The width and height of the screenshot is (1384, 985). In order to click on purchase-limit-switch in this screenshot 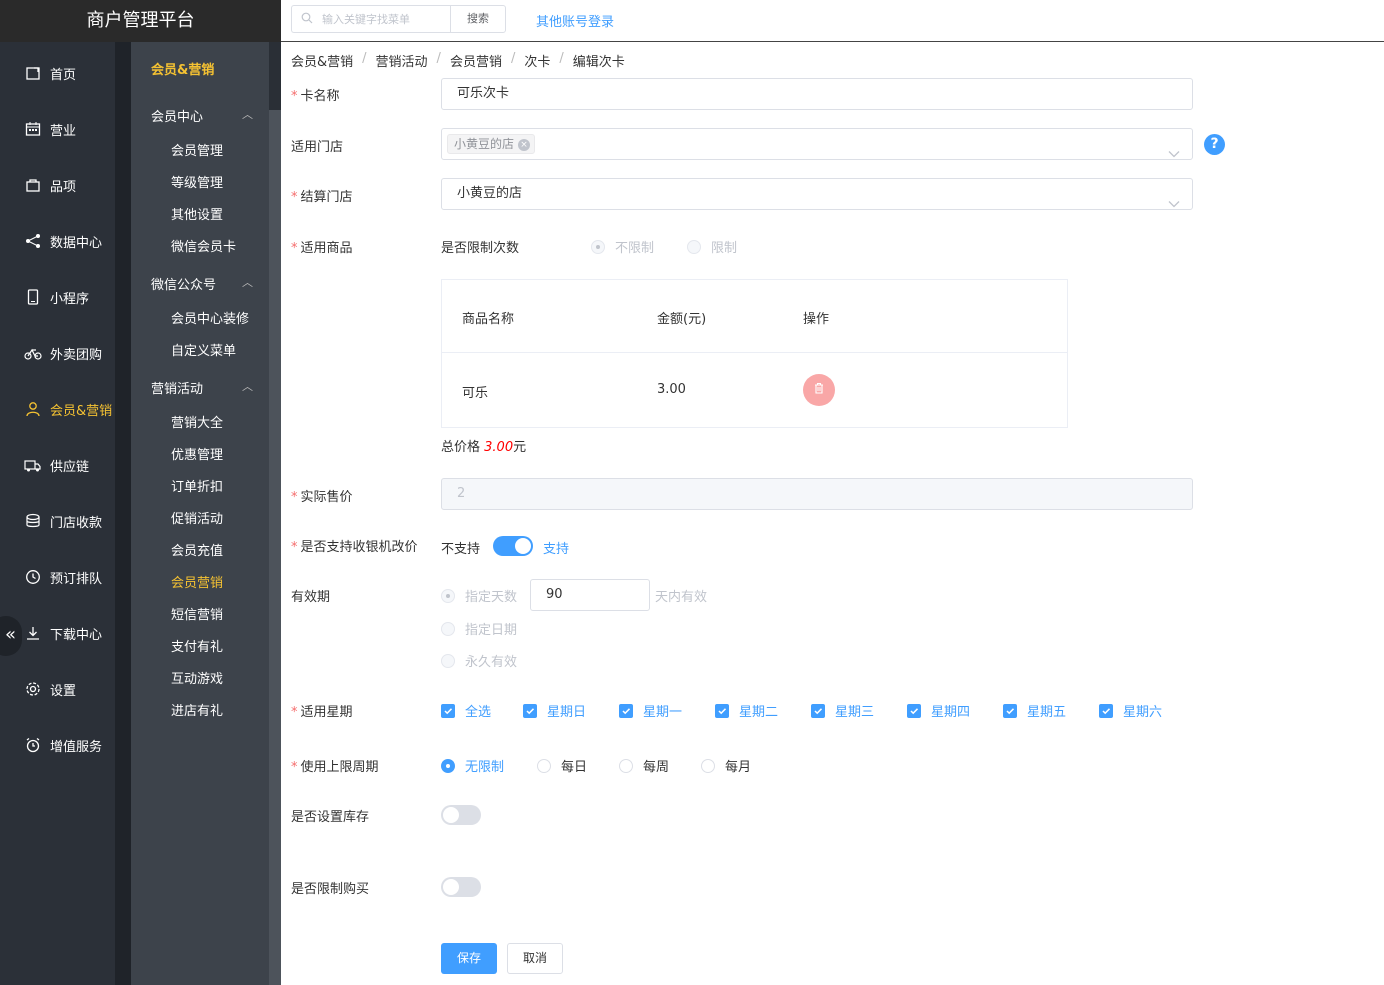, I will do `click(461, 887)`.